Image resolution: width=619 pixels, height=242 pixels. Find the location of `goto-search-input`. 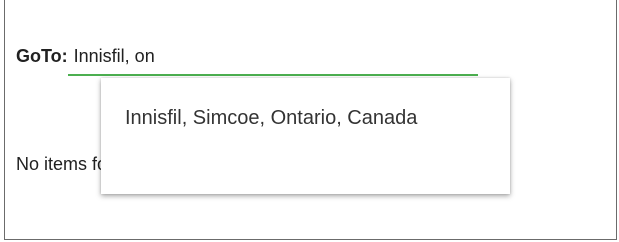

goto-search-input is located at coordinates (273, 56).